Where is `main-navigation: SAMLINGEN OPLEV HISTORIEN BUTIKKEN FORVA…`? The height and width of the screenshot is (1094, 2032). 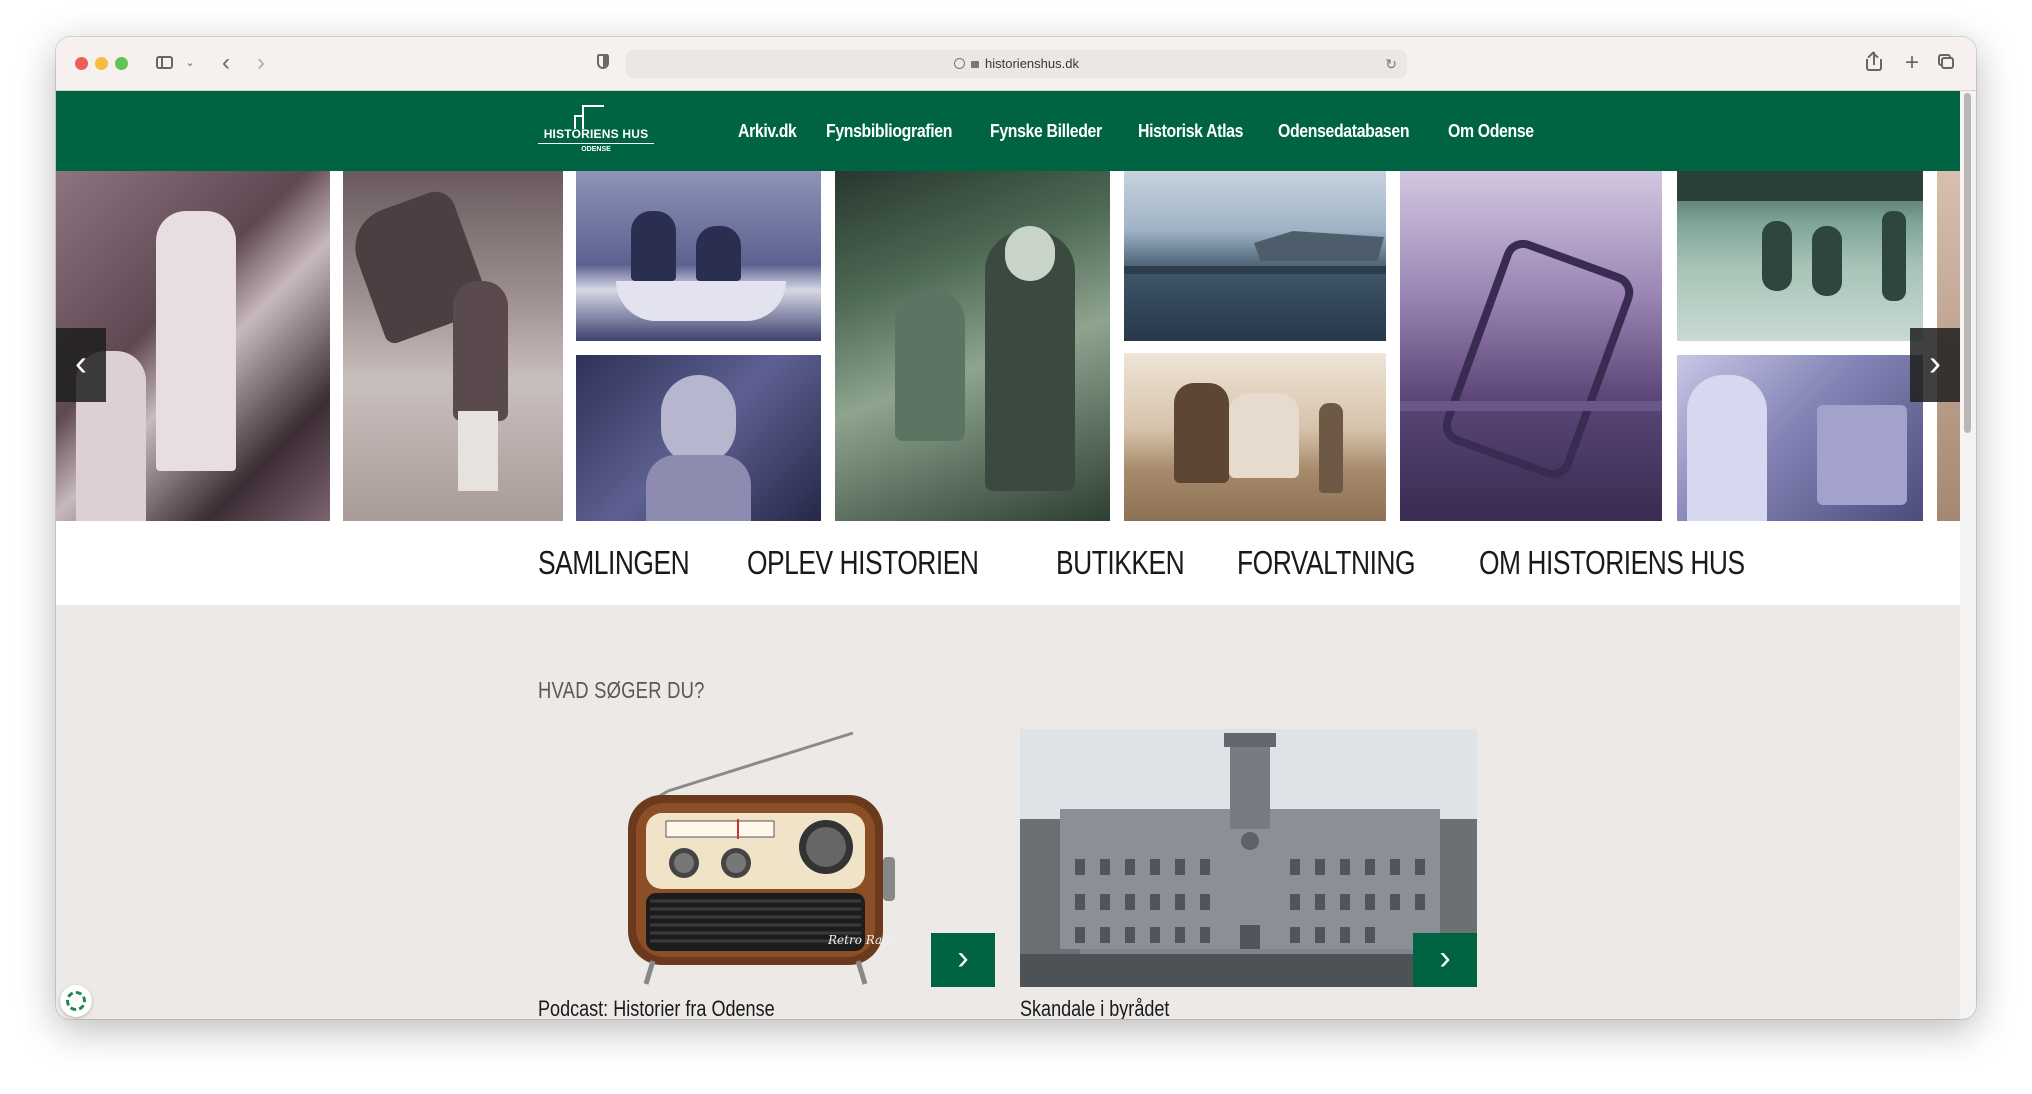
main-navigation: SAMLINGEN OPLEV HISTORIEN BUTIKKEN FORVA… is located at coordinates (1008, 563).